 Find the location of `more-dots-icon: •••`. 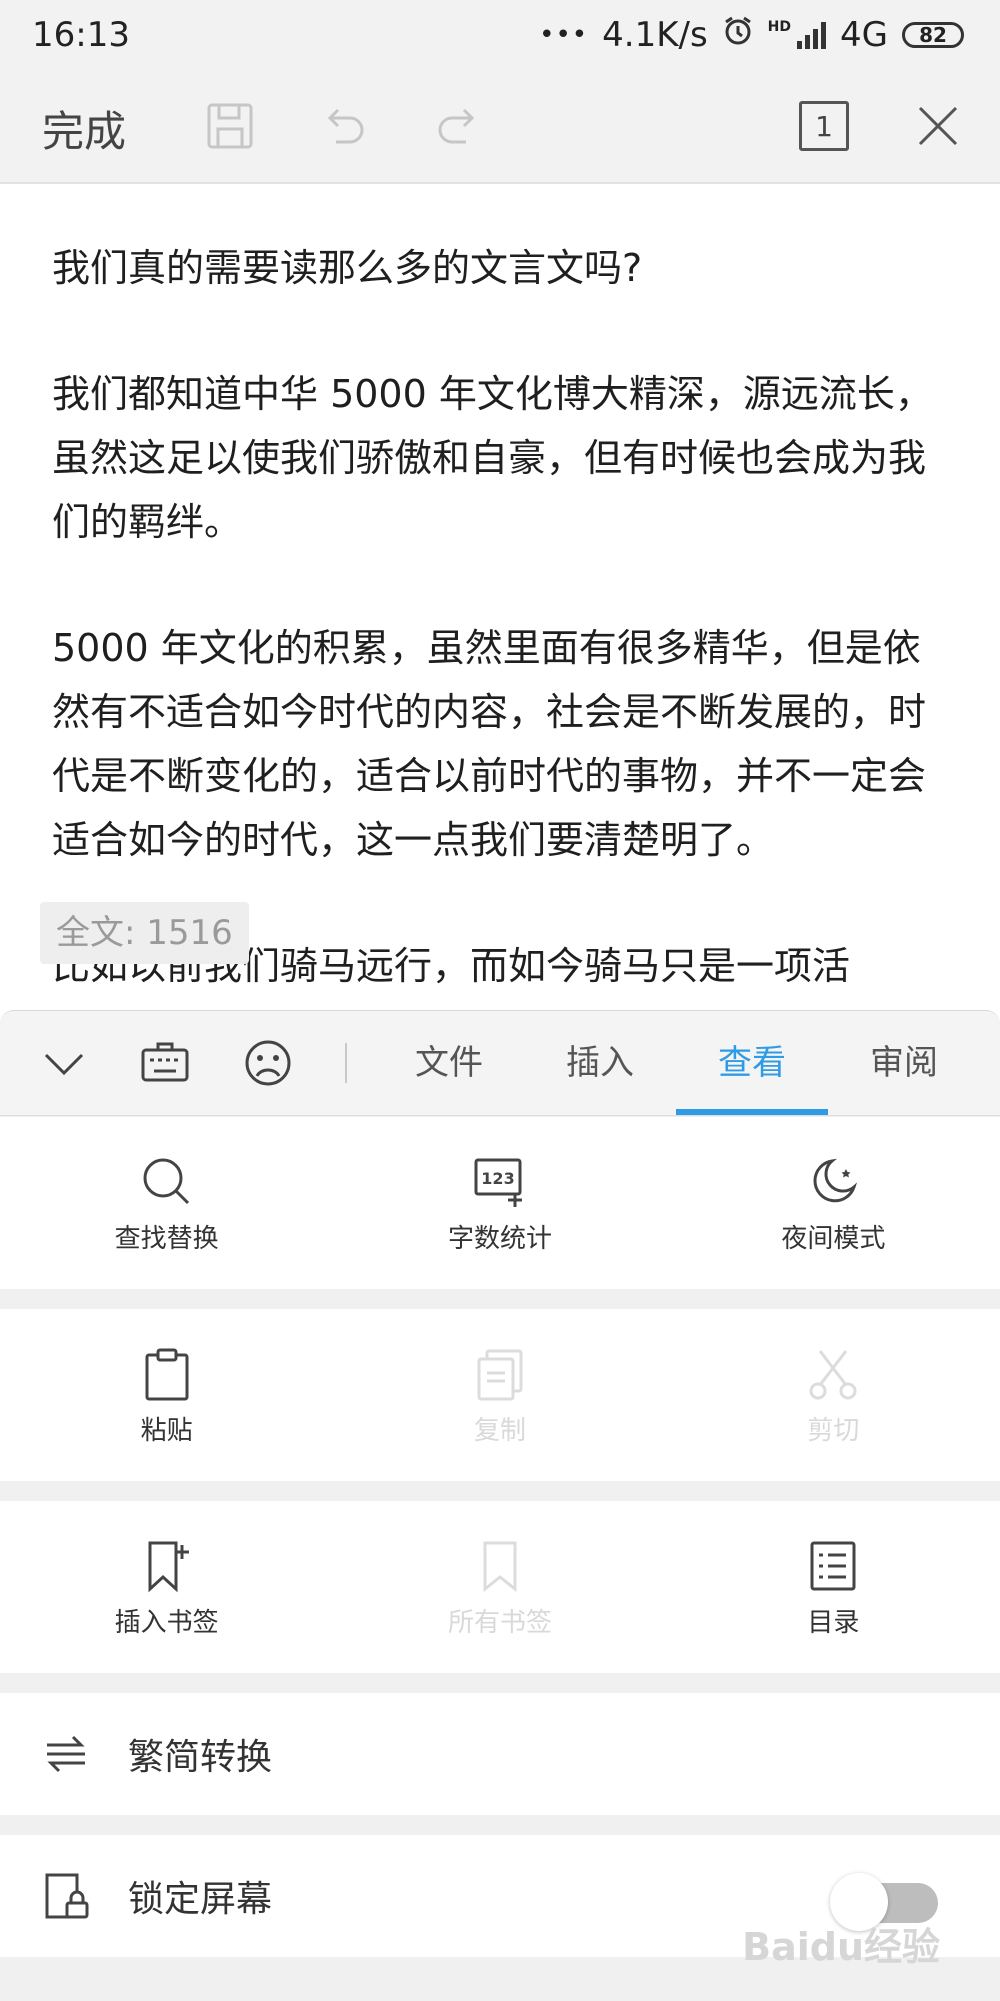

more-dots-icon: ••• is located at coordinates (564, 35).